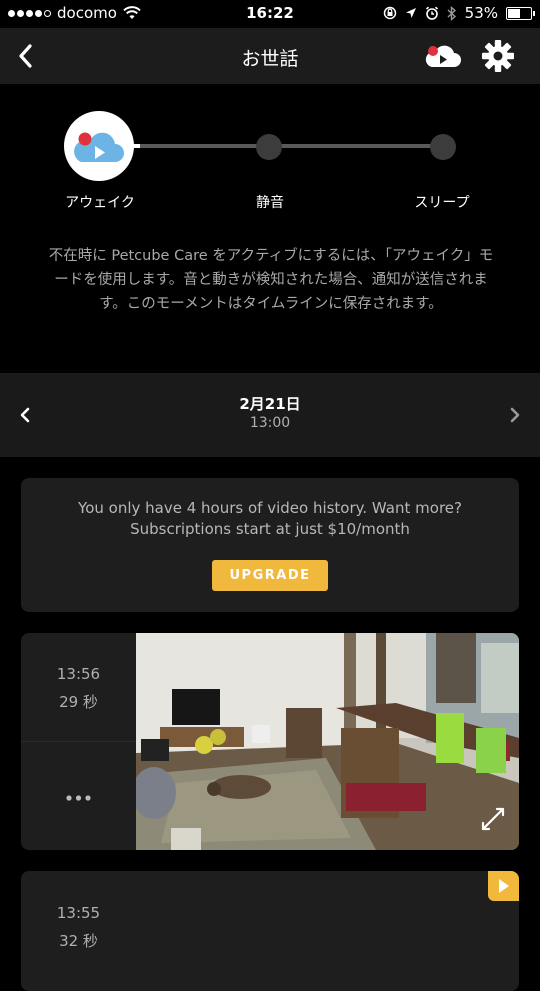 The height and width of the screenshot is (991, 540). Describe the element at coordinates (451, 13) in the screenshot. I see `bluetooth-icon` at that location.